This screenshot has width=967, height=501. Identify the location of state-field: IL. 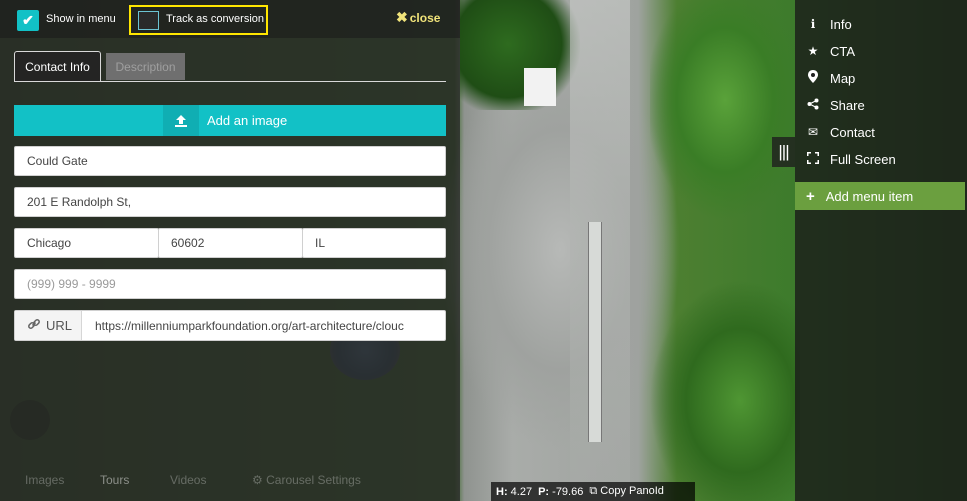
(374, 243).